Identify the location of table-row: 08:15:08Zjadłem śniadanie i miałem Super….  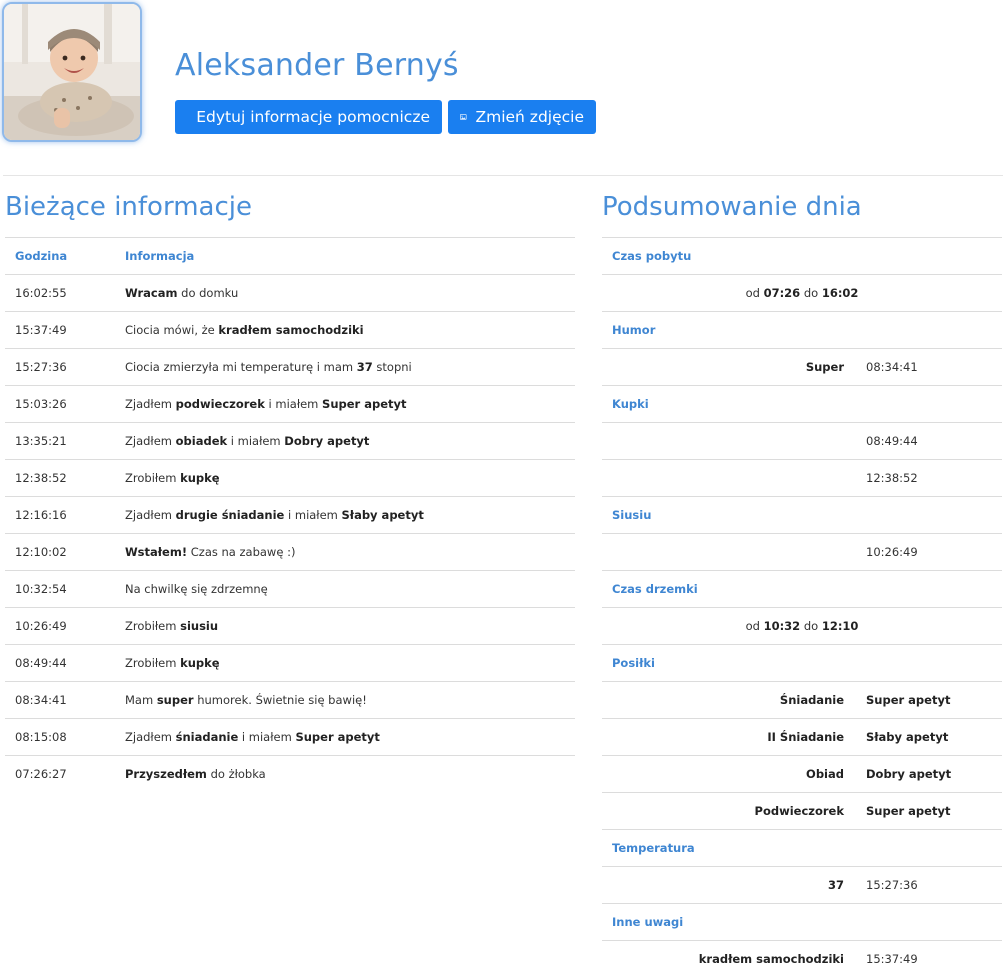
(290, 737).